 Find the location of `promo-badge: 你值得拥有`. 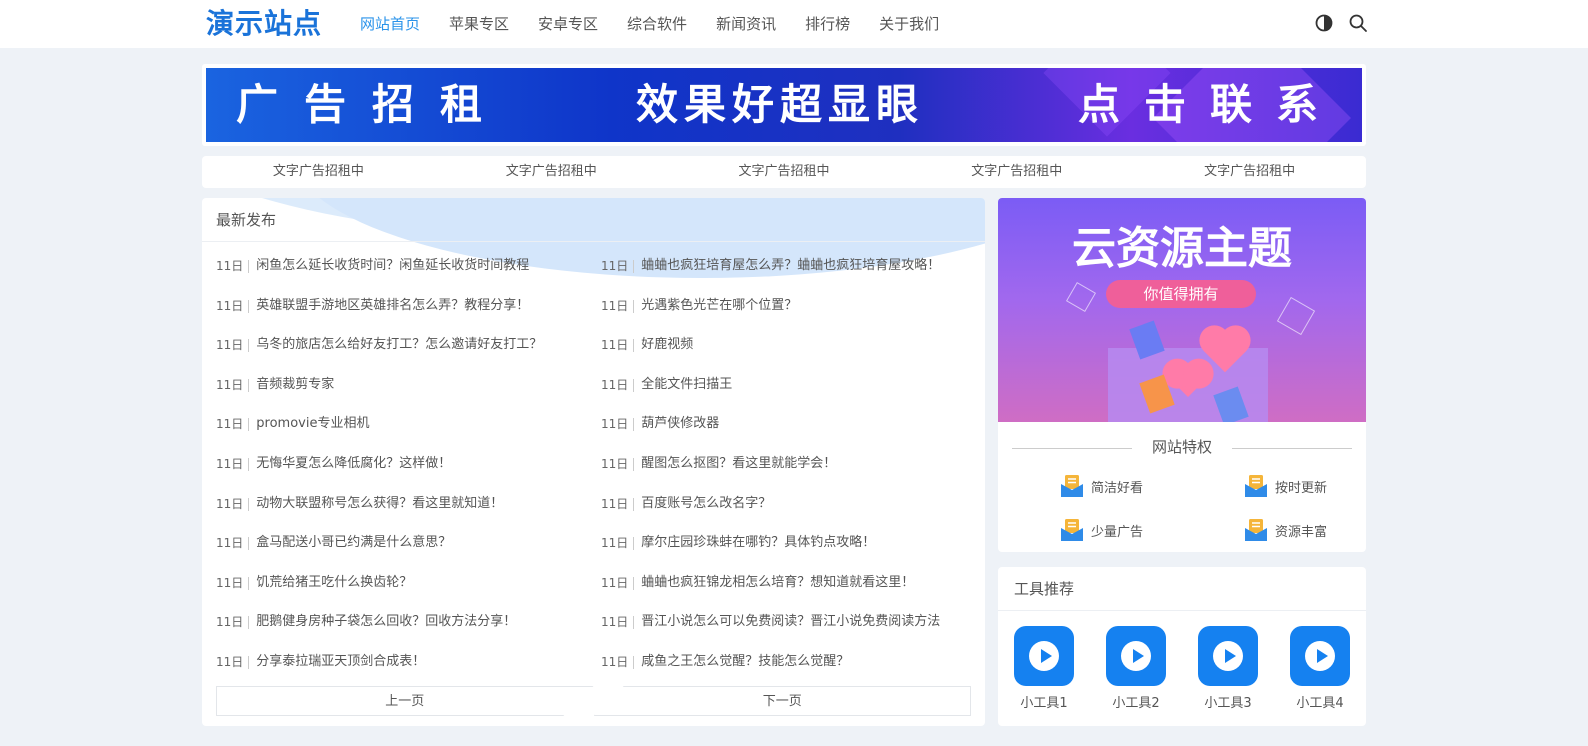

promo-badge: 你值得拥有 is located at coordinates (1181, 294).